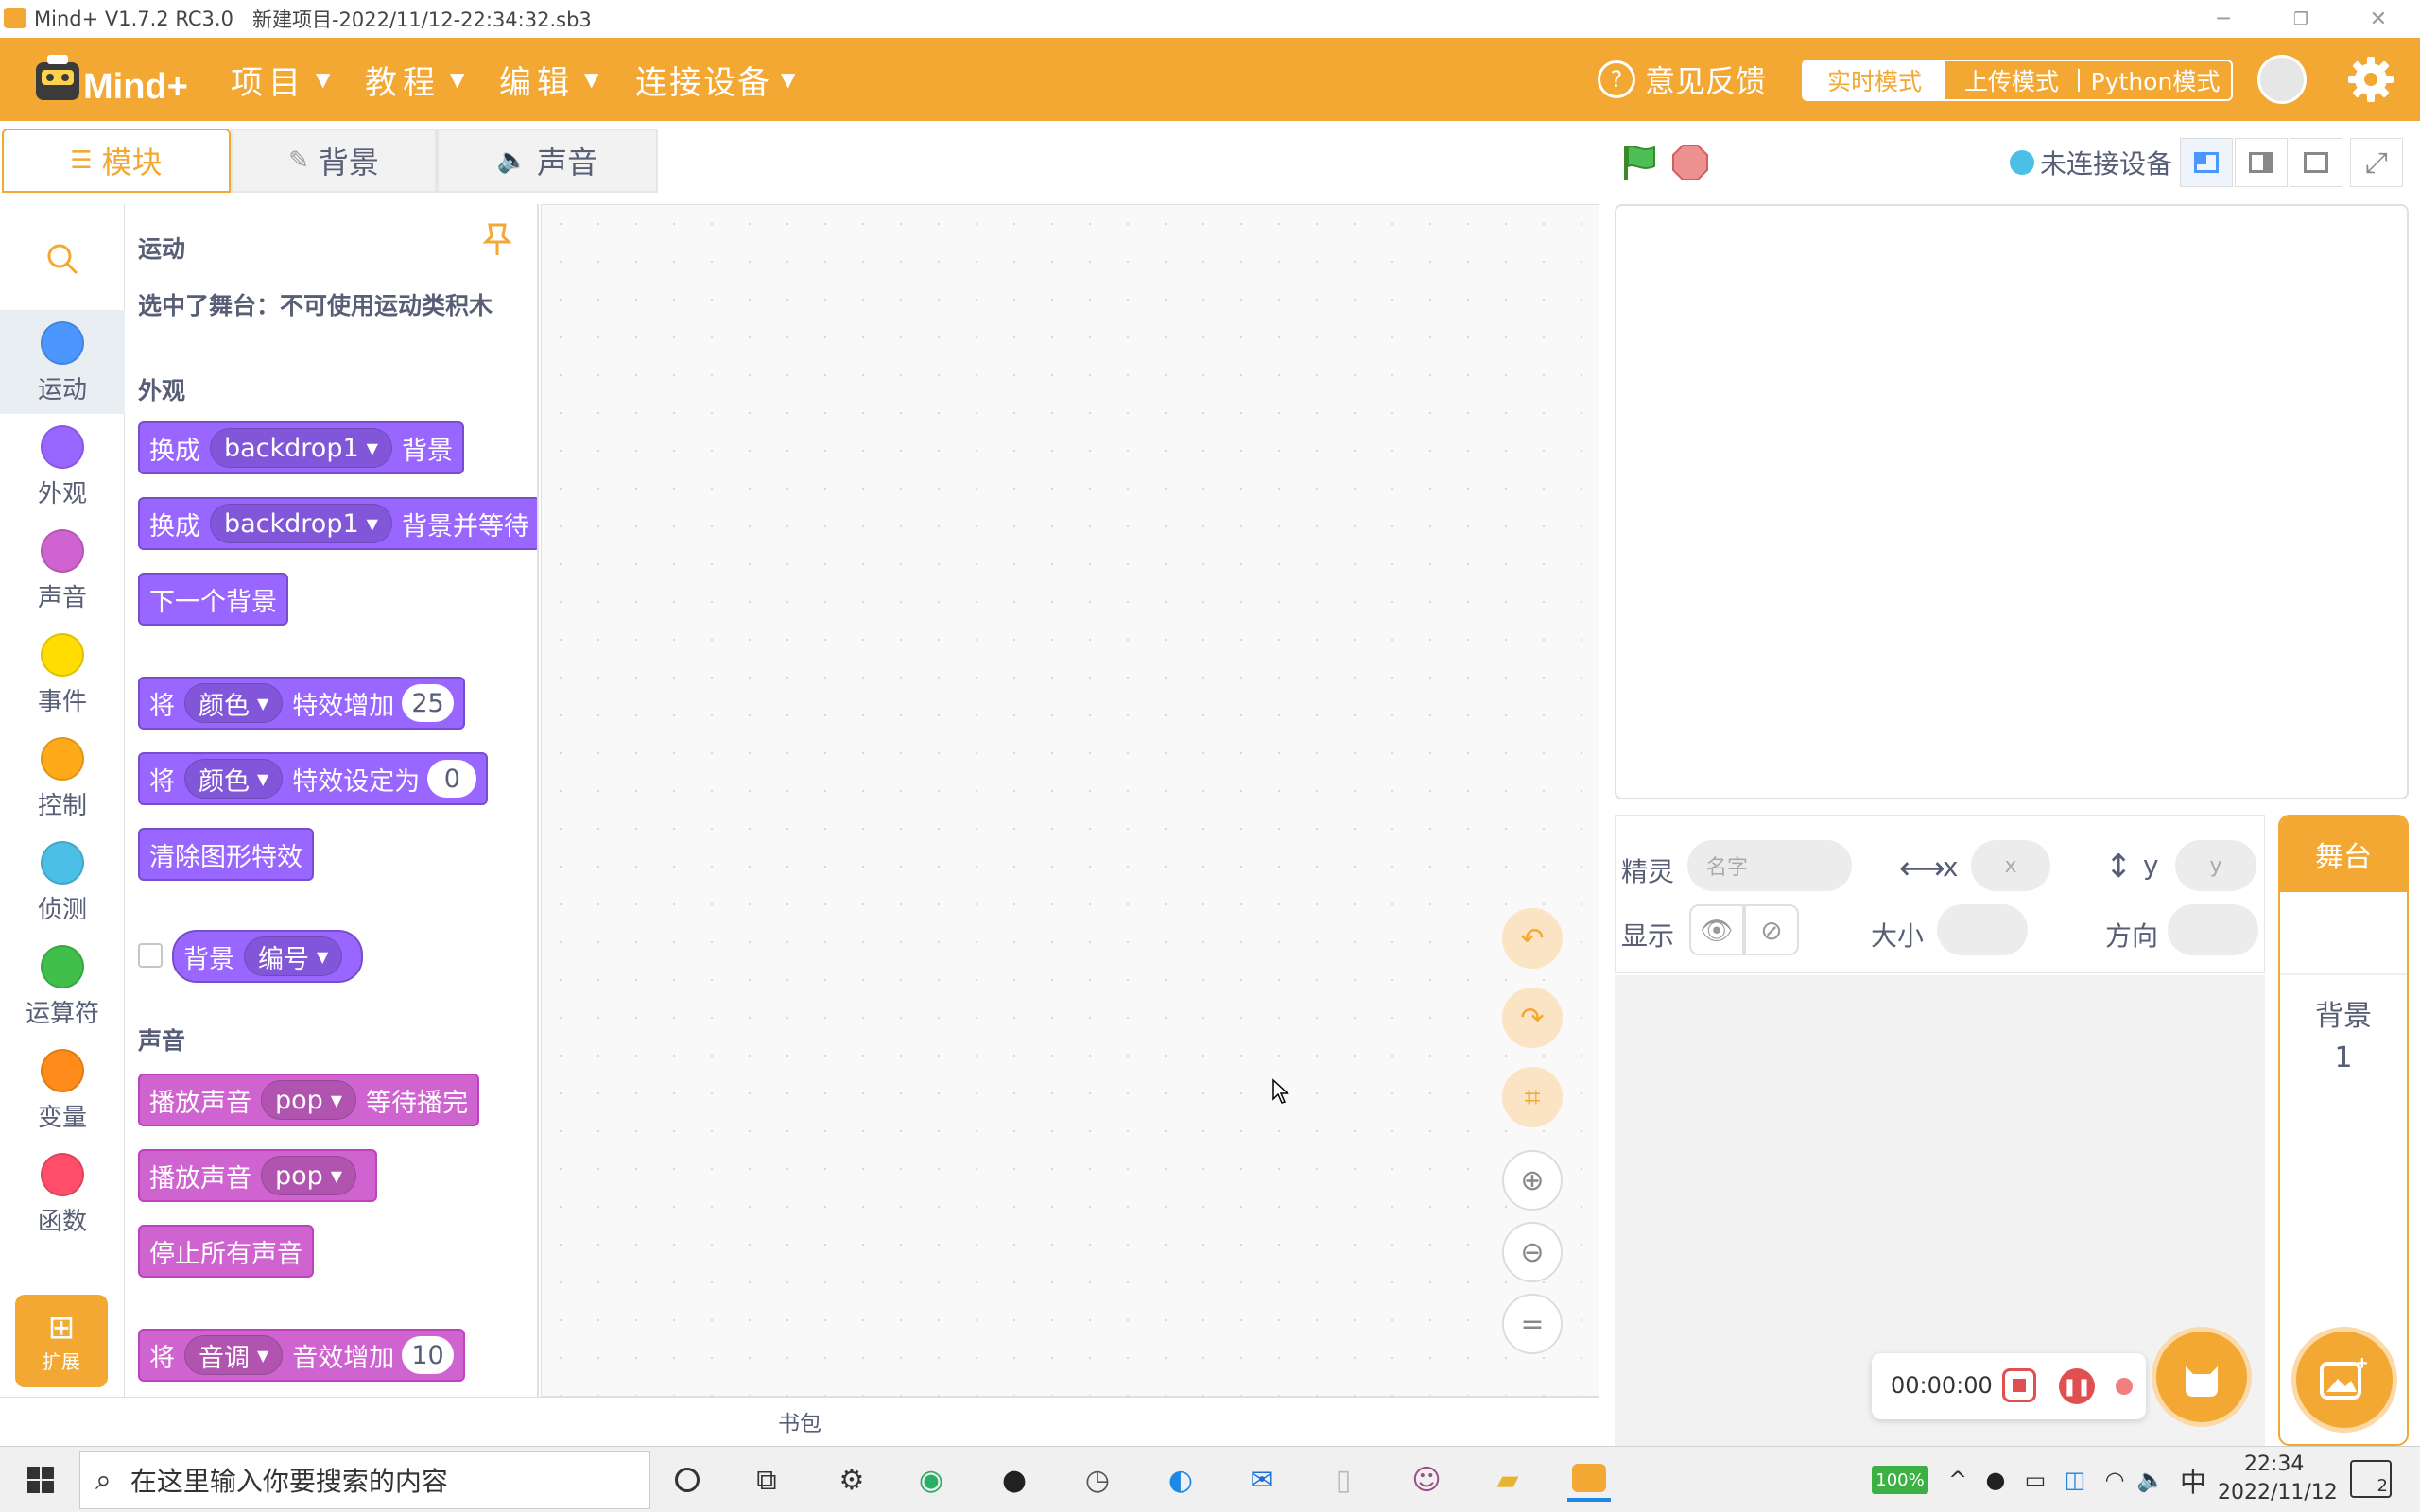 The image size is (2420, 1512). I want to click on show-hidden-eye-off-icon: ⊘, so click(1772, 929).